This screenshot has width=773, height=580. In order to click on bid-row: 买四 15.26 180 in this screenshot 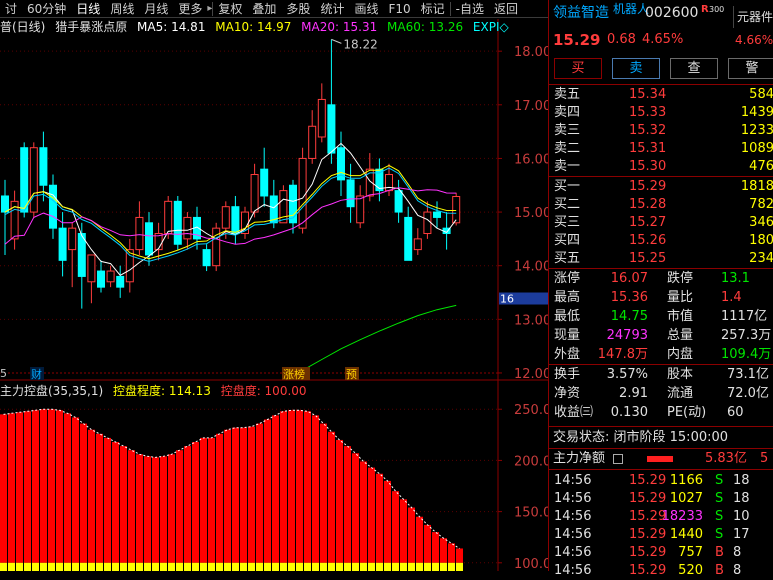, I will do `click(661, 241)`.